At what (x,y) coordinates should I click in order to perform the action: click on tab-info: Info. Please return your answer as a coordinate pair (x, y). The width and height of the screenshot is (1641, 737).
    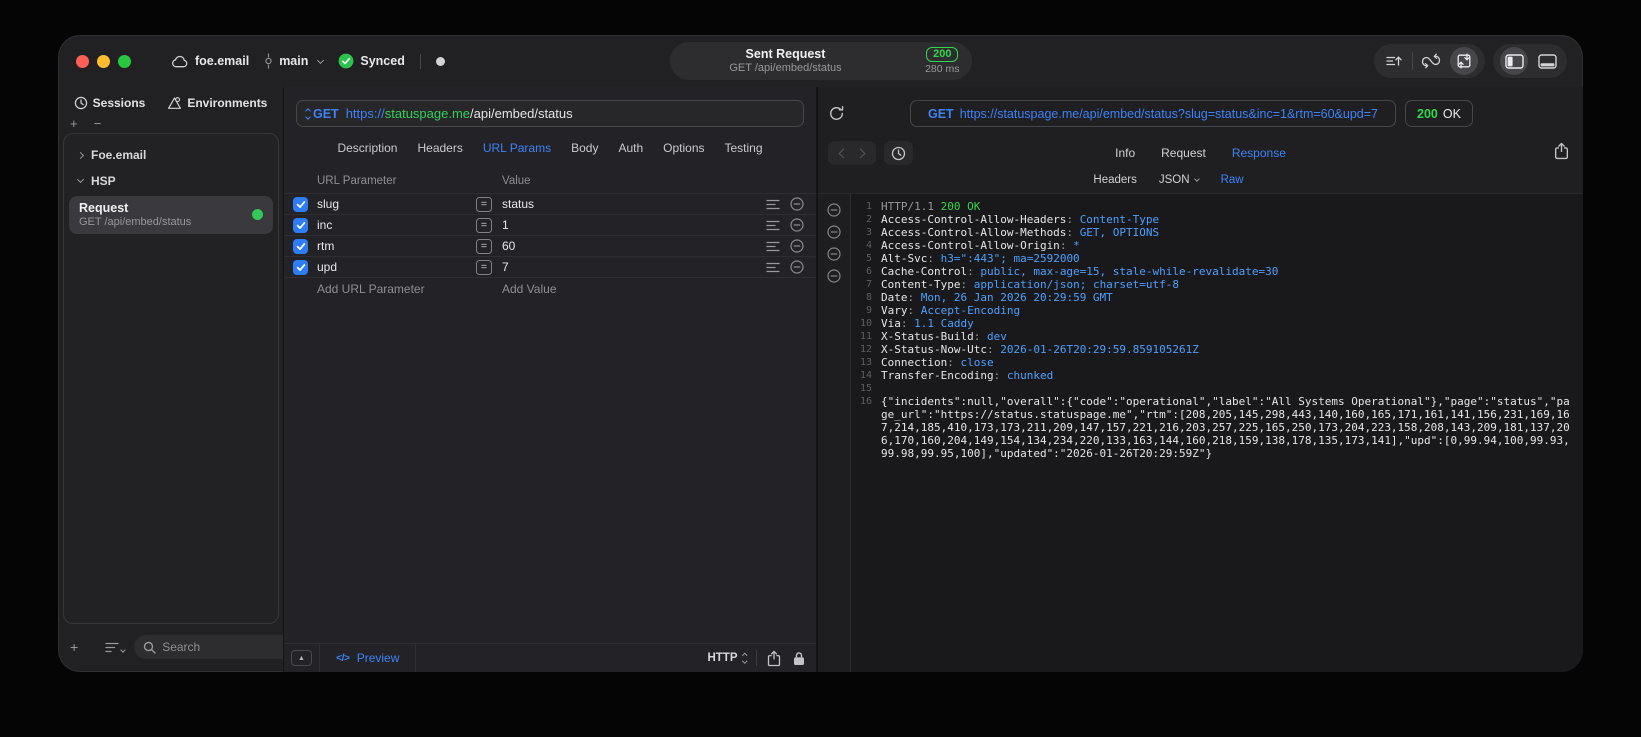
    Looking at the image, I should click on (1125, 153).